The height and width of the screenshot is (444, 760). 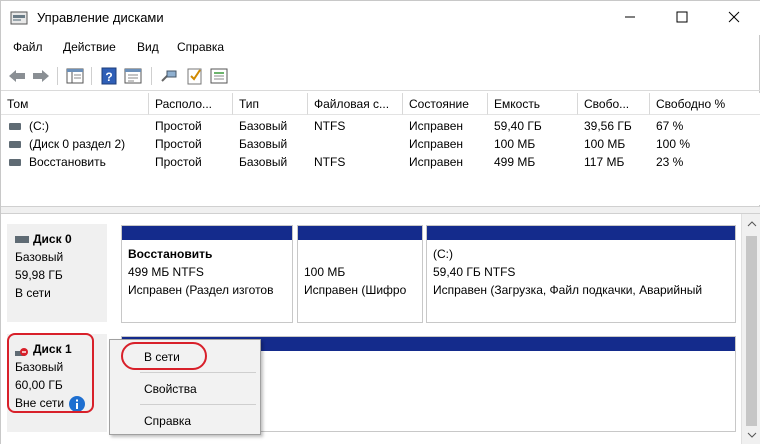 What do you see at coordinates (33, 293) in the screenshot?
I see `disk-state: В сети` at bounding box center [33, 293].